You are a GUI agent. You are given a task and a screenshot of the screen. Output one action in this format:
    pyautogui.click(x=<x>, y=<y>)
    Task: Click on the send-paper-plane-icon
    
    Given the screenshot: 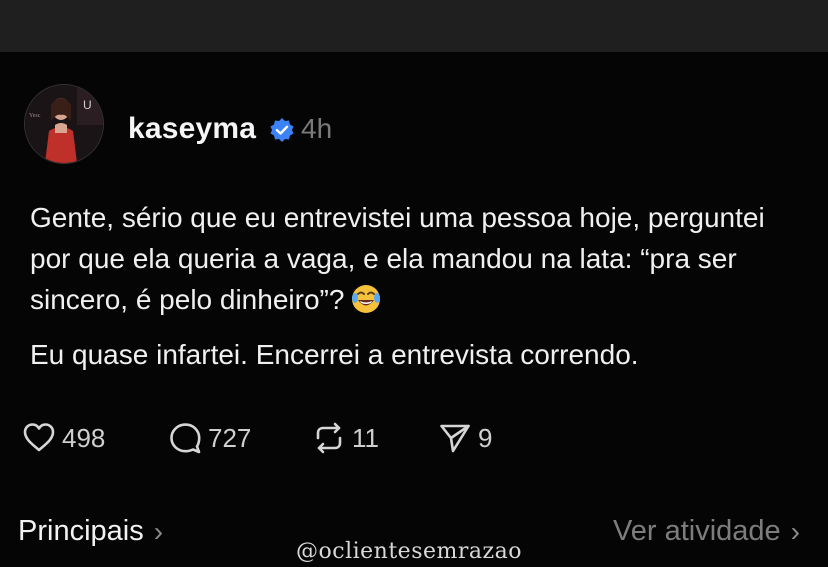 What is the action you would take?
    pyautogui.click(x=455, y=438)
    